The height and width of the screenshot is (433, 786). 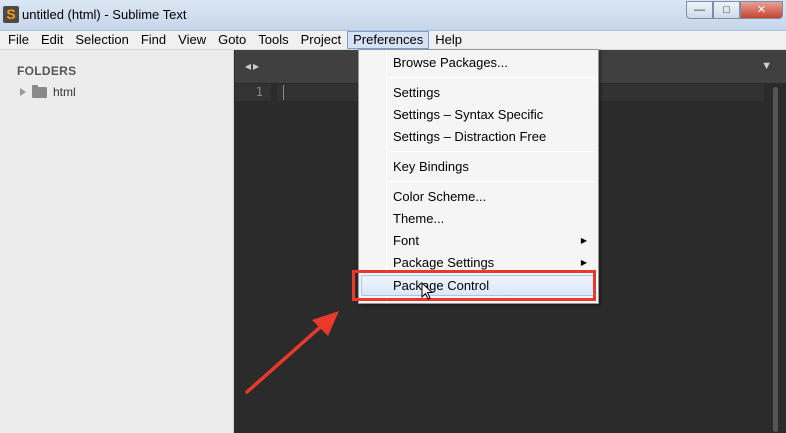 I want to click on annotation-arrow-icon, so click(x=292, y=352).